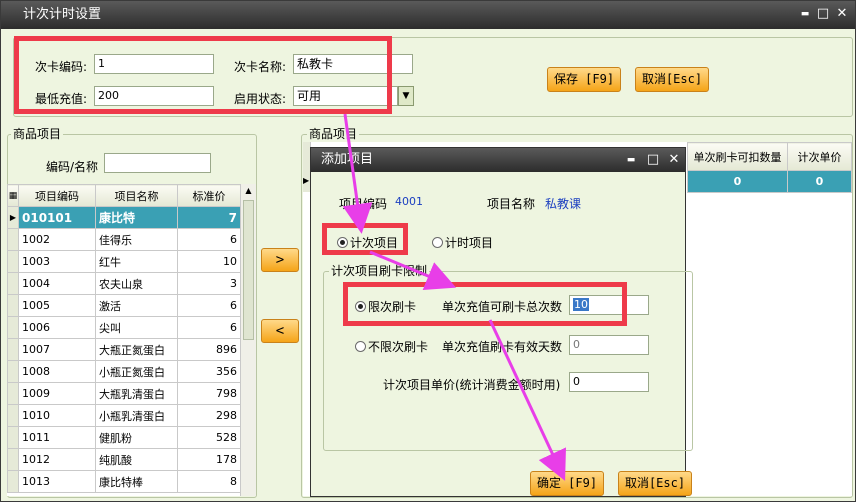 The image size is (856, 502). I want to click on arrow-to-count-item, so click(357, 173).